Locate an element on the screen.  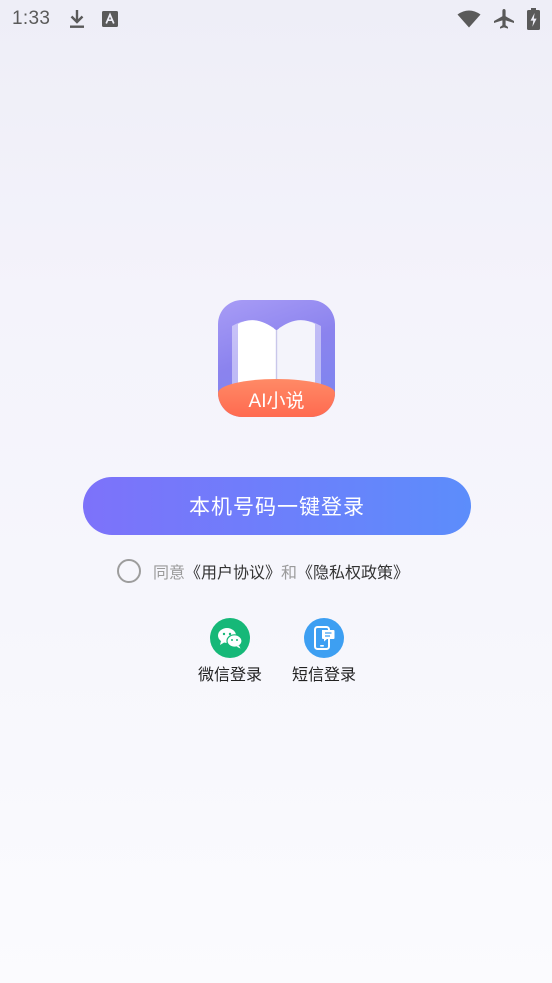
download-icon is located at coordinates (77, 19).